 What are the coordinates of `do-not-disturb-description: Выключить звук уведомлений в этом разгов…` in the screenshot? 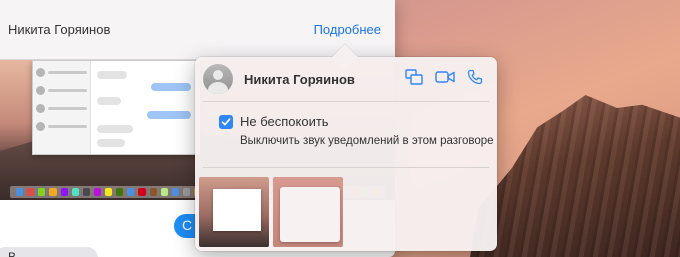 It's located at (367, 141).